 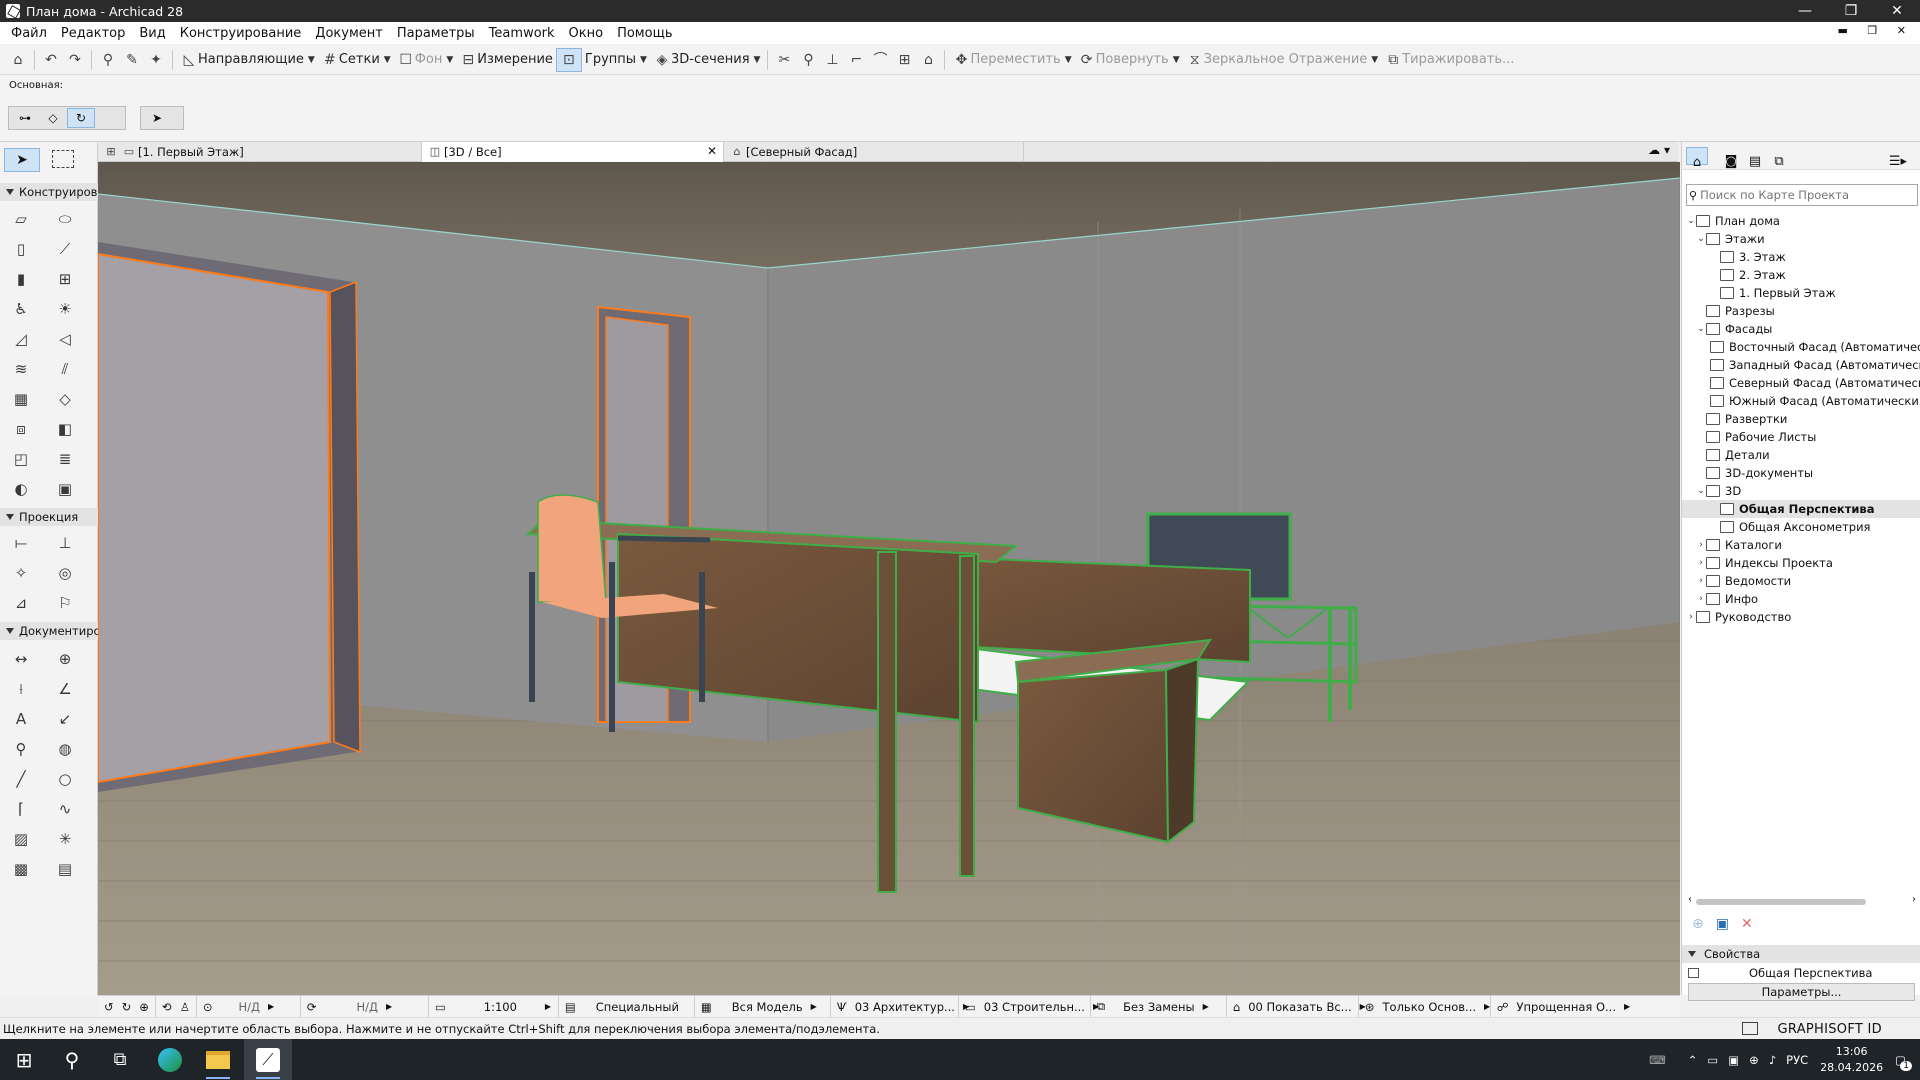 What do you see at coordinates (568, 59) in the screenshot?
I see `groups-toggle: ⊡` at bounding box center [568, 59].